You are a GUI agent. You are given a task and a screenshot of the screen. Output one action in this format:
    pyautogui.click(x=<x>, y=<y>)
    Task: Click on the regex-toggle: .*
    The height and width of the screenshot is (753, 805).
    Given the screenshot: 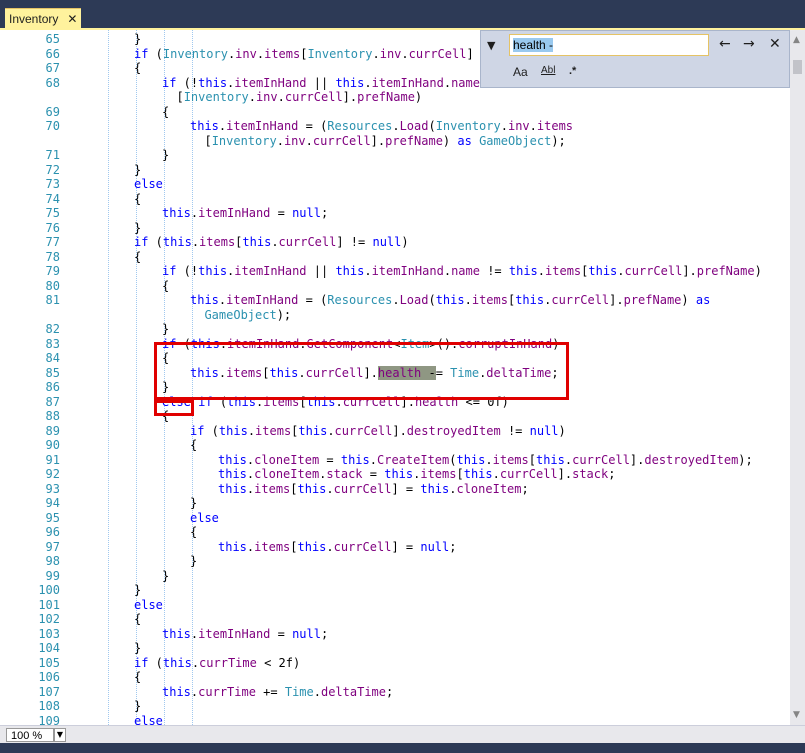 What is the action you would take?
    pyautogui.click(x=572, y=71)
    